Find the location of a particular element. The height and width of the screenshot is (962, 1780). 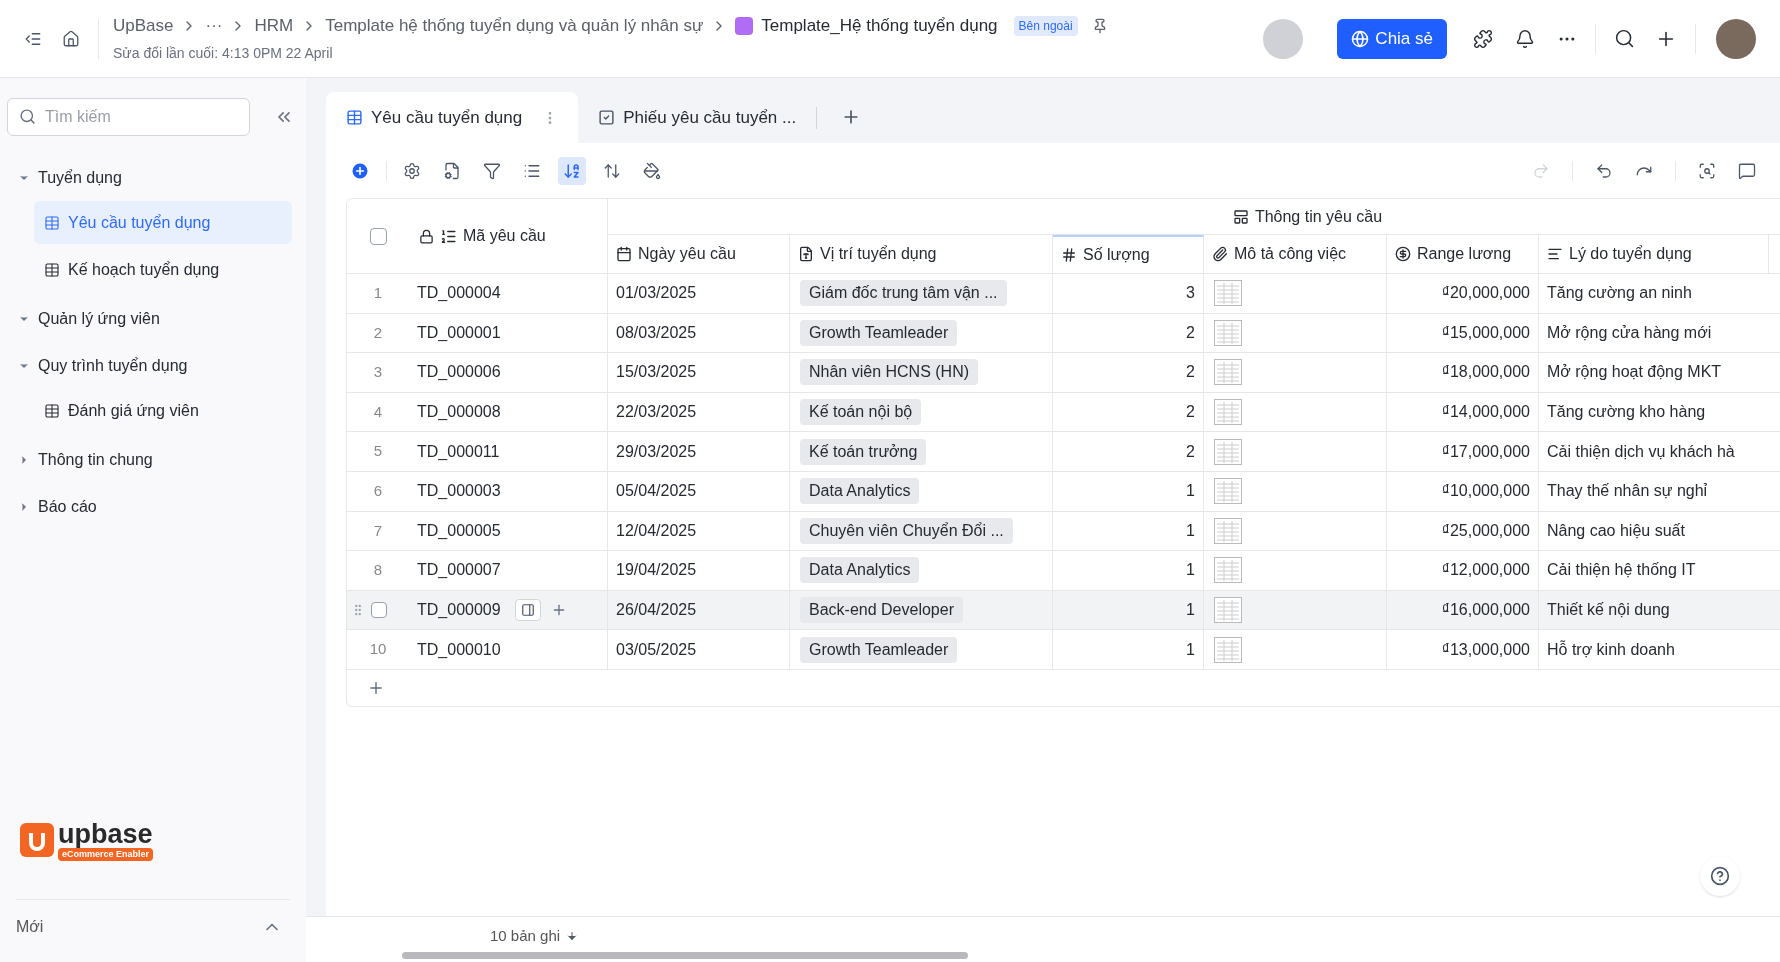

table-row: 3 TD_000006 15/03/2025 Nhân viên HCNS (HN) 2 ₫18,000,000 Mở rộng hoạt động MKT is located at coordinates (1063, 373).